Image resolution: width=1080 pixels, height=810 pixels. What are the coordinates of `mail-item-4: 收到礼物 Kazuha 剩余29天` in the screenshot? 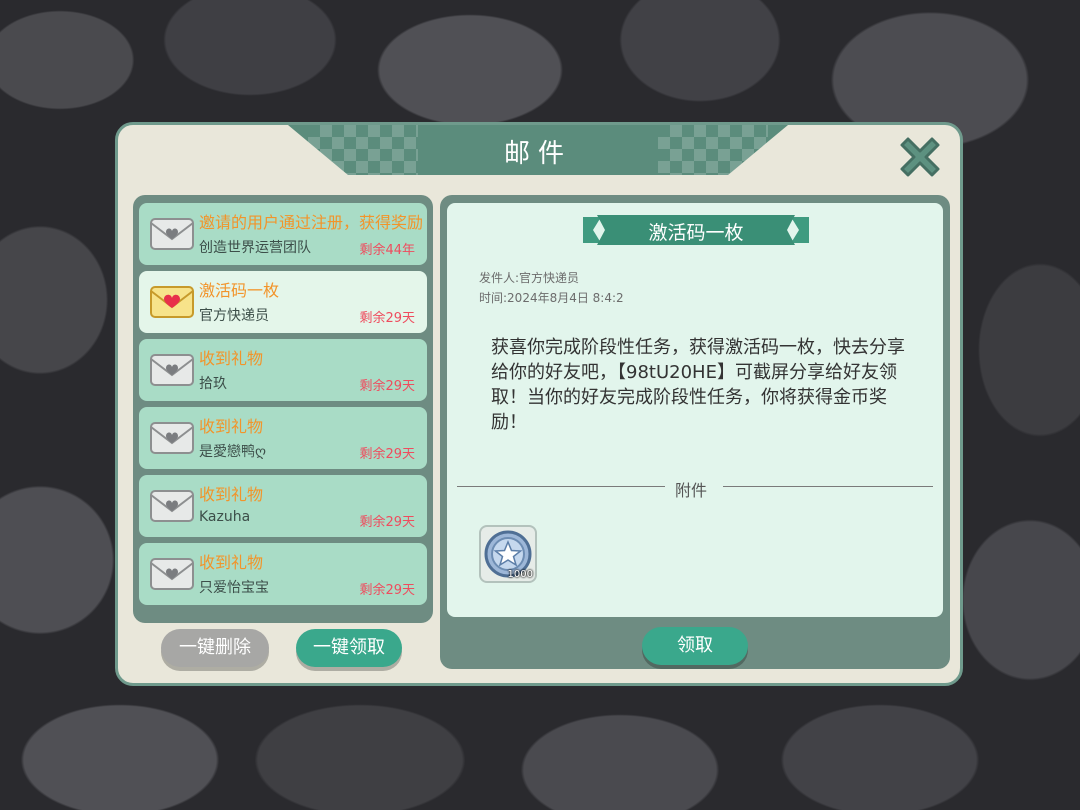 It's located at (283, 506).